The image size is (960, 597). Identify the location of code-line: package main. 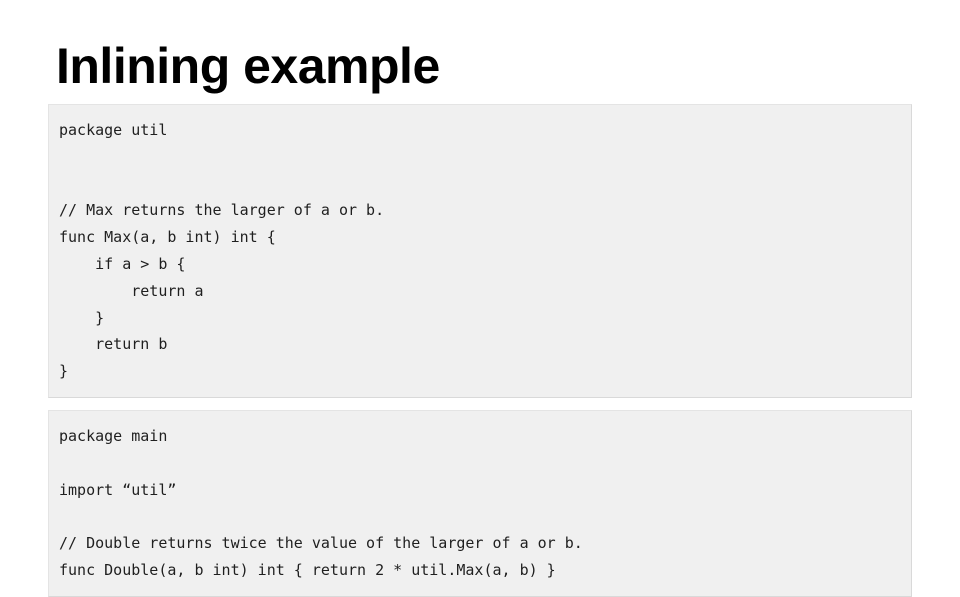
(113, 435).